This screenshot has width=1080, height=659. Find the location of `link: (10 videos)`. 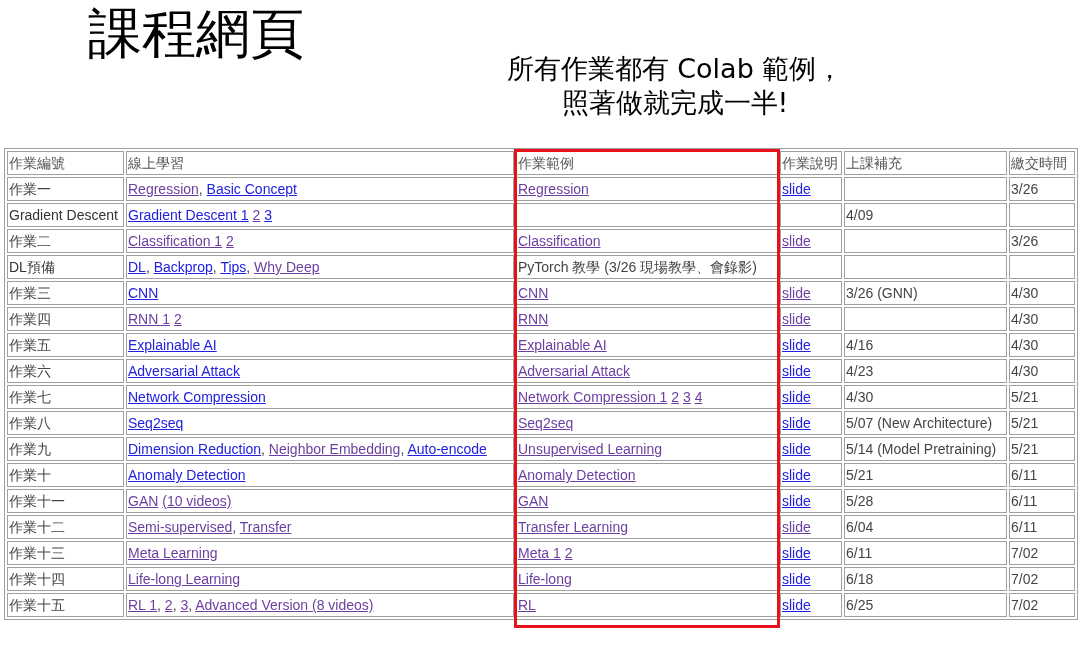

link: (10 videos) is located at coordinates (197, 501).